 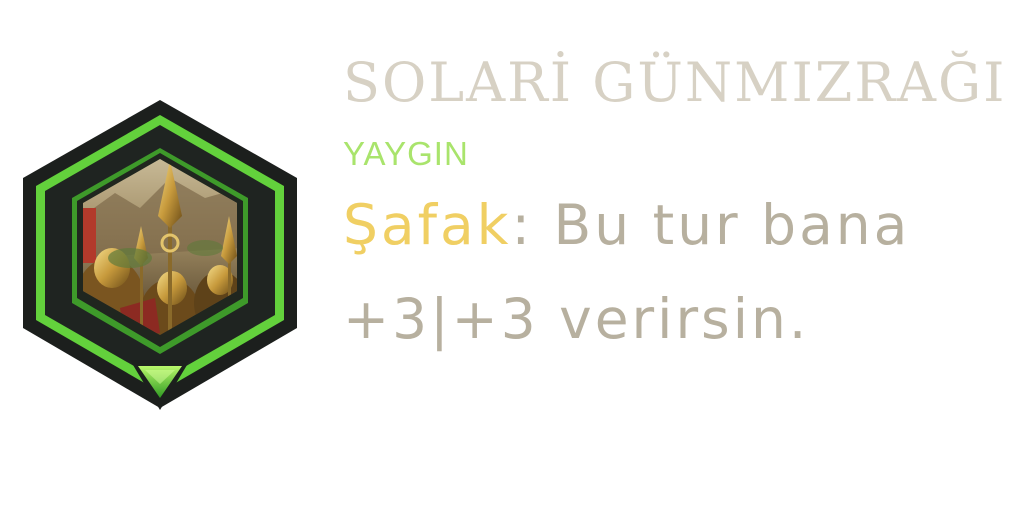 What do you see at coordinates (675, 82) in the screenshot?
I see `card-name: SOLARİ GÜNMIZRAĞI` at bounding box center [675, 82].